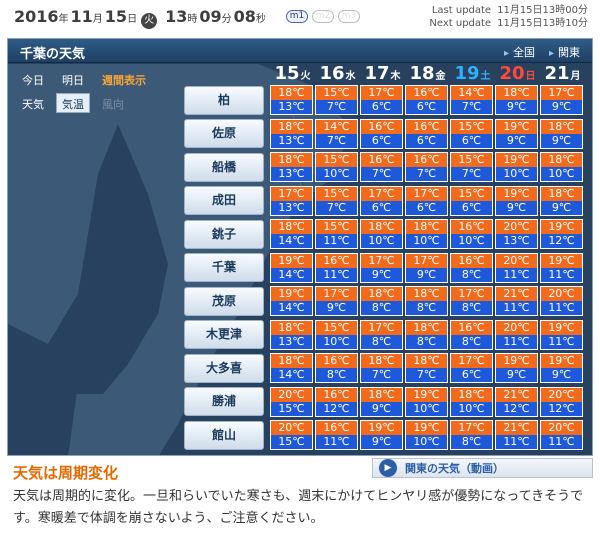  I want to click on city-button: 佐原, so click(224, 133).